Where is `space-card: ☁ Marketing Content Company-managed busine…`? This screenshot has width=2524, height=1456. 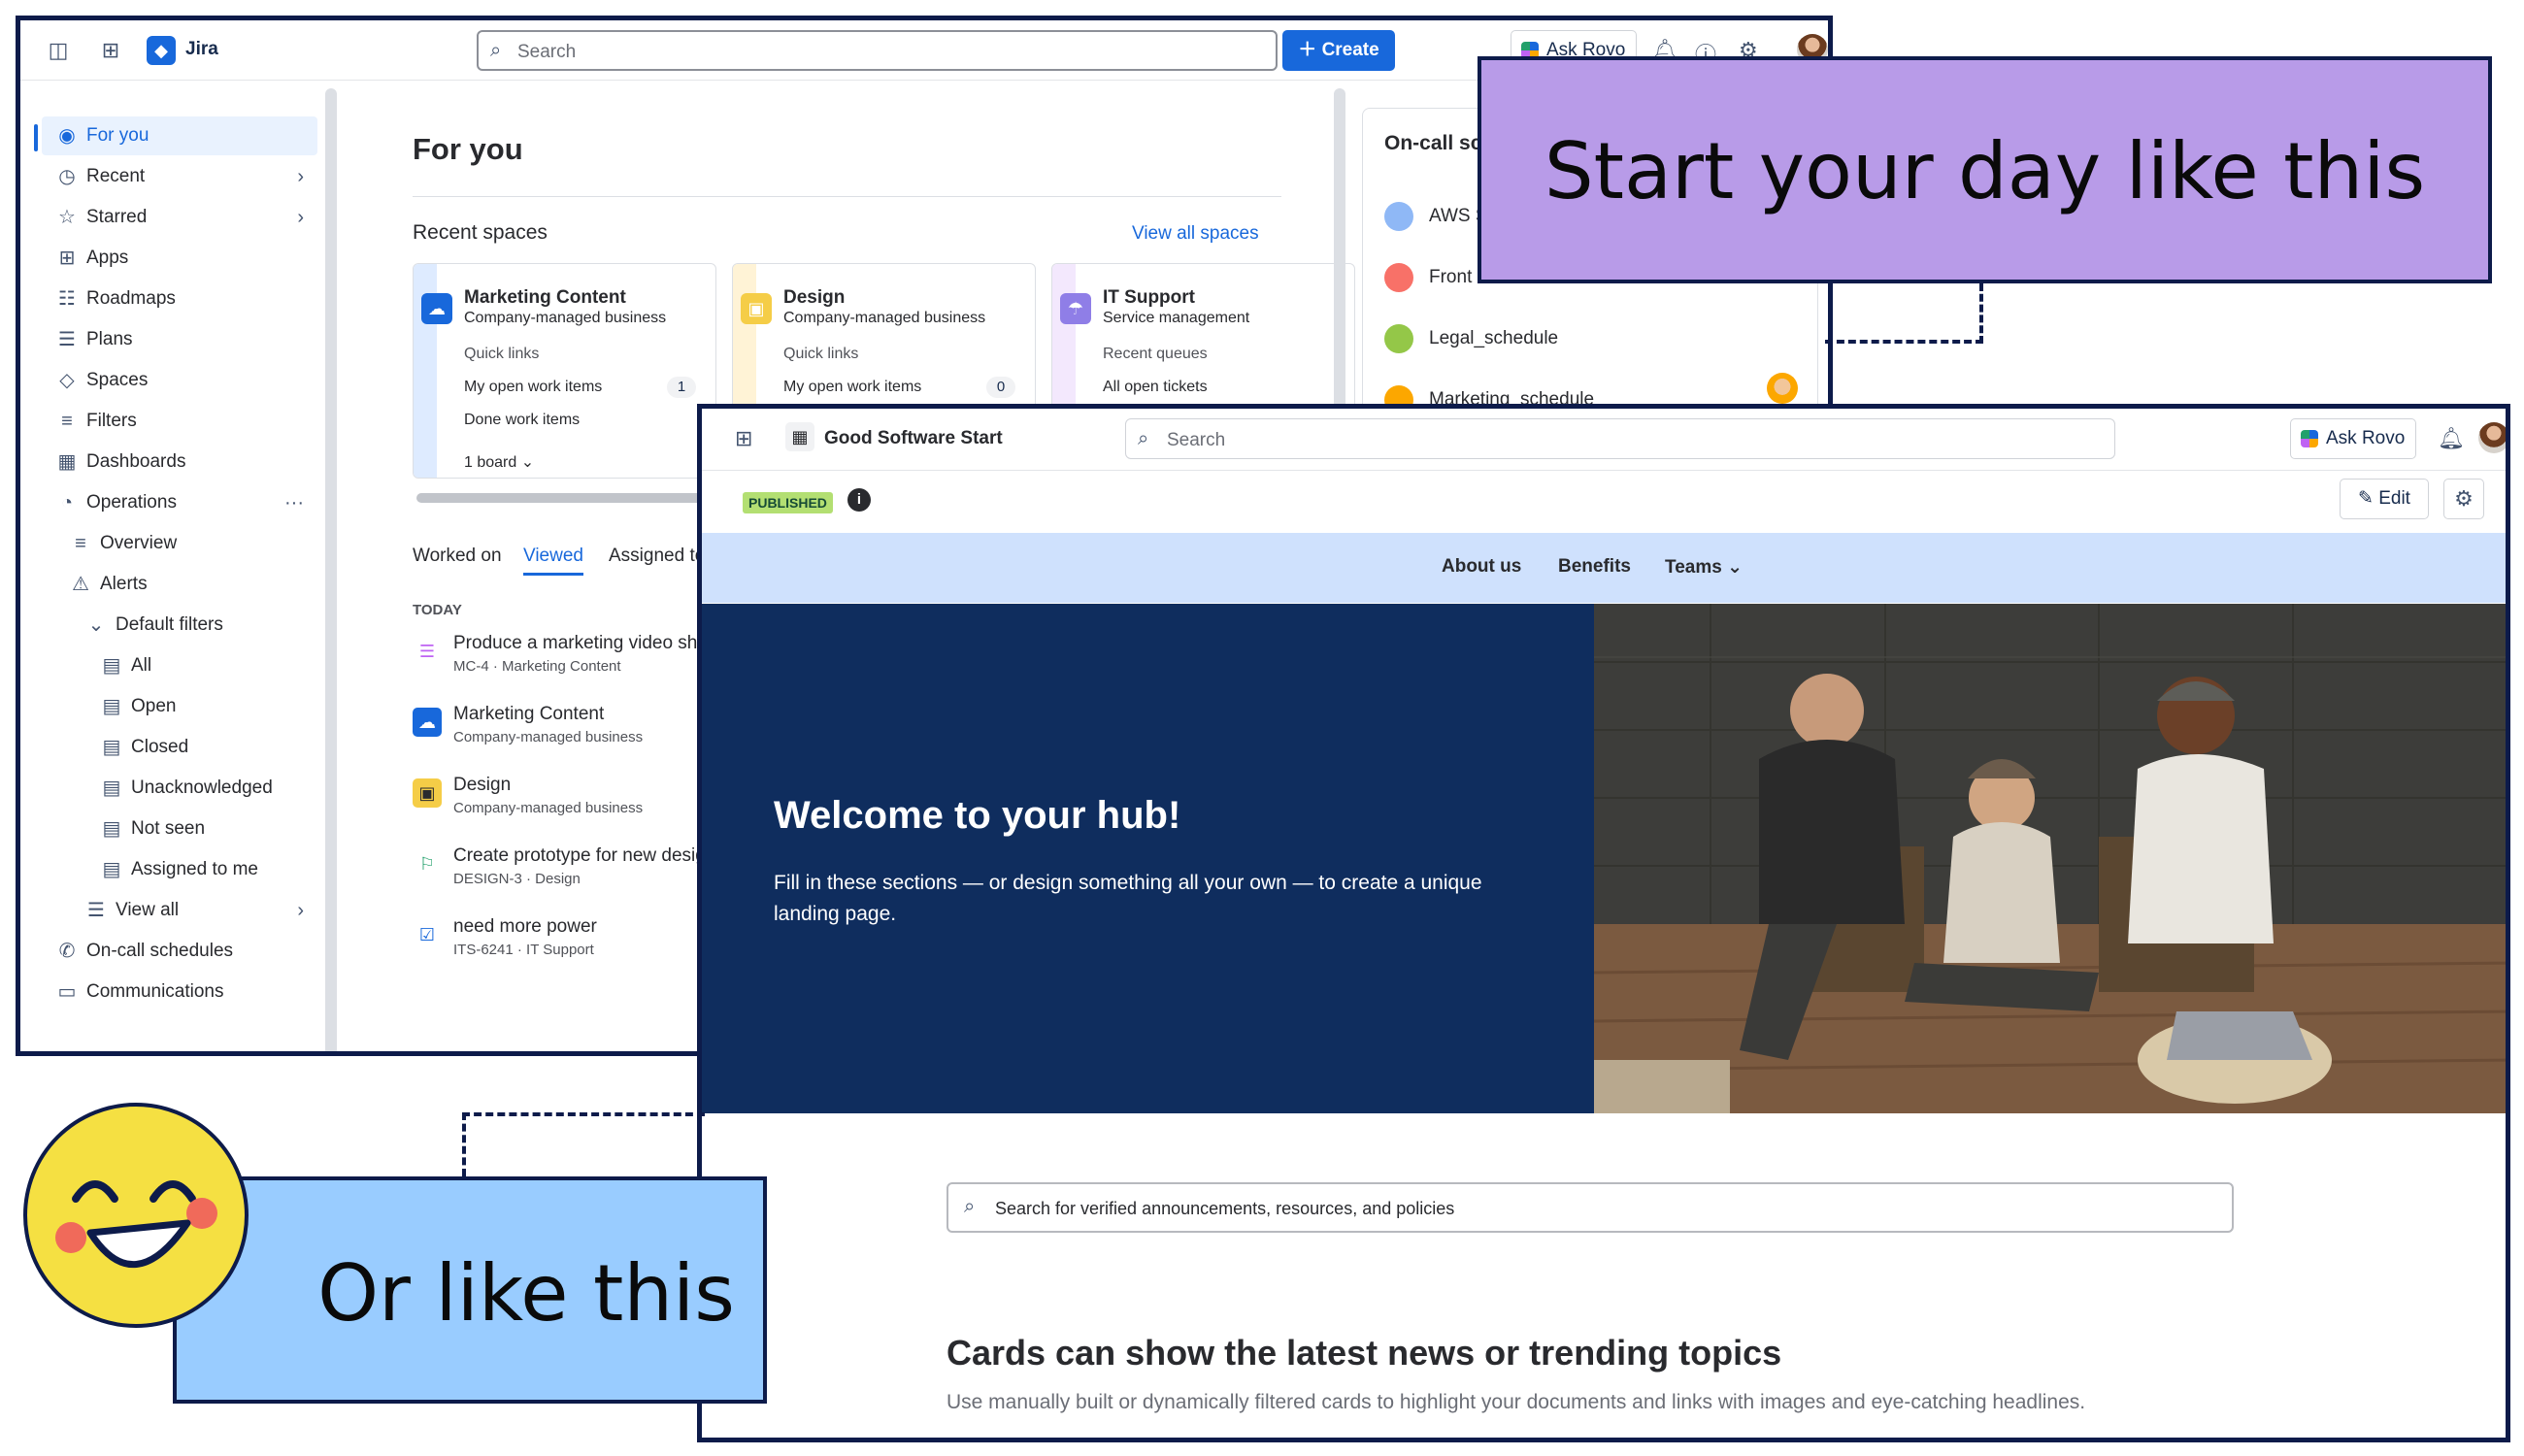
space-card: ☁ Marketing Content Company-managed busine… is located at coordinates (564, 371).